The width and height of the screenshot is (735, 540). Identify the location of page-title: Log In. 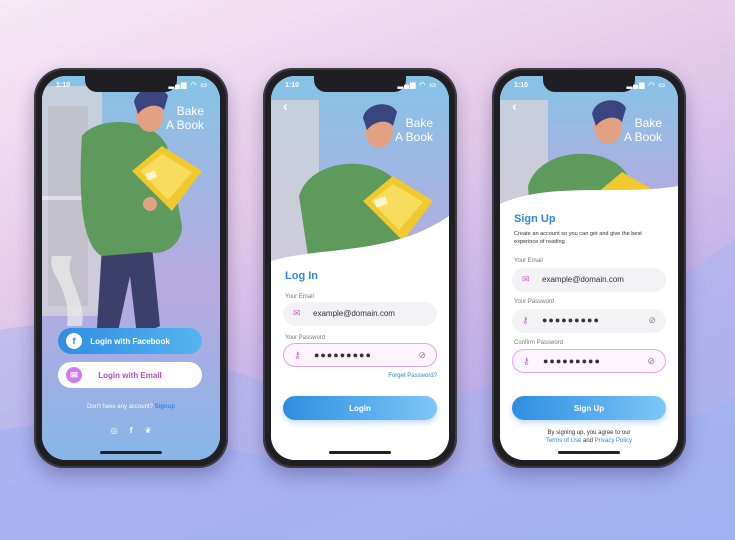
(301, 276).